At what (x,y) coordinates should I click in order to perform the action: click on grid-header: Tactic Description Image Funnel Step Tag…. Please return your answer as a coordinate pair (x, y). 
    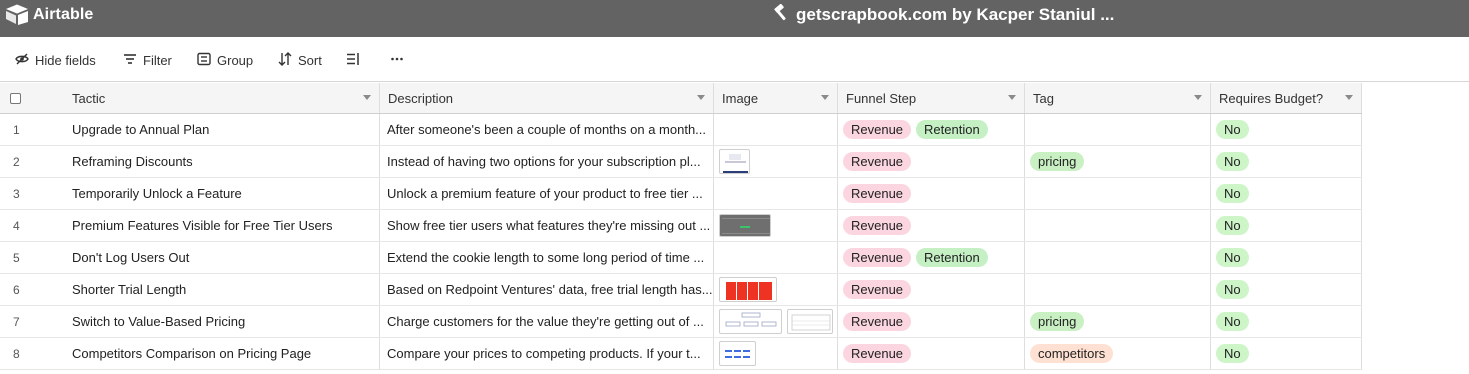
    Looking at the image, I should click on (681, 98).